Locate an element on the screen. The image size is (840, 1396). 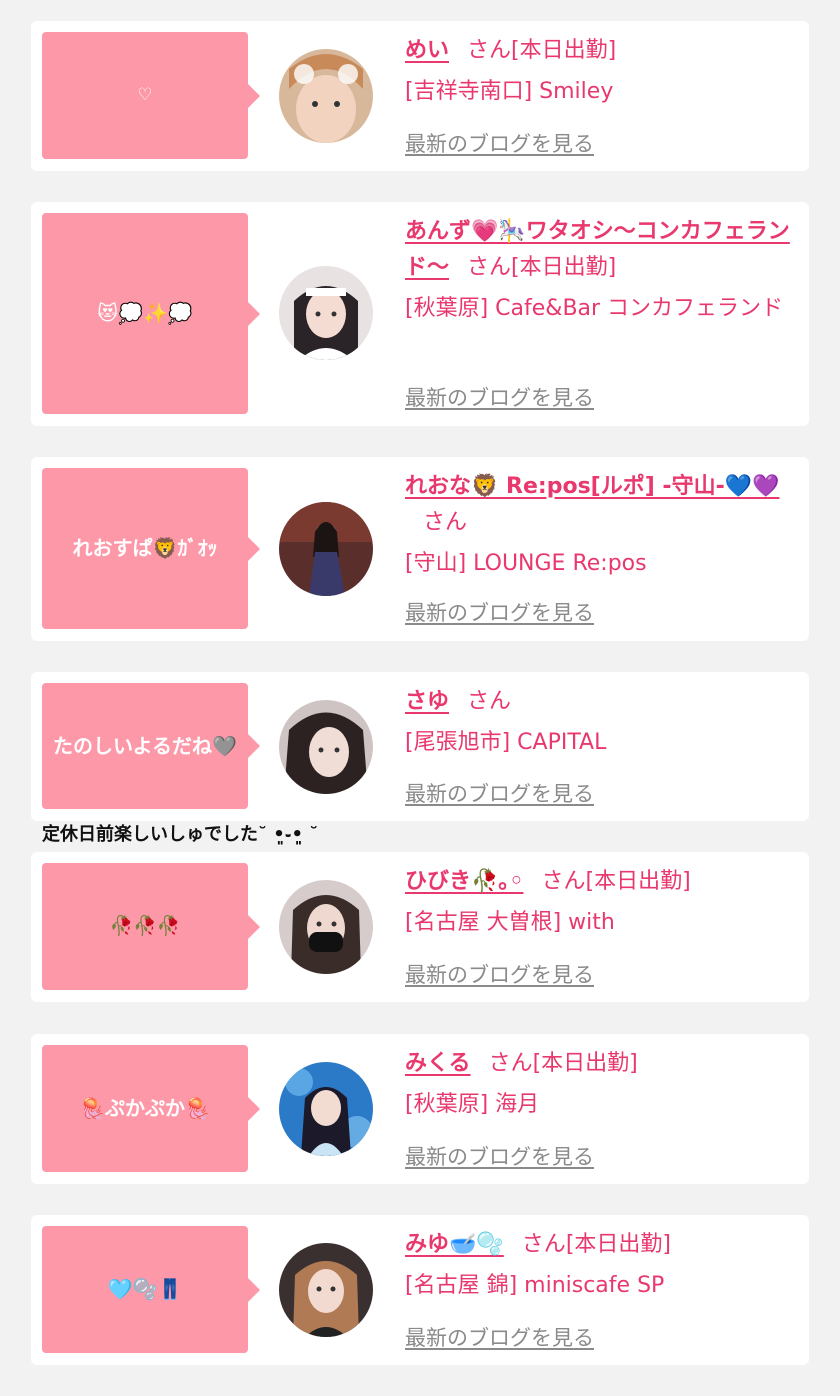
title-line: ひびき🥀｡◦ さん[本日出勤] is located at coordinates (601, 882).